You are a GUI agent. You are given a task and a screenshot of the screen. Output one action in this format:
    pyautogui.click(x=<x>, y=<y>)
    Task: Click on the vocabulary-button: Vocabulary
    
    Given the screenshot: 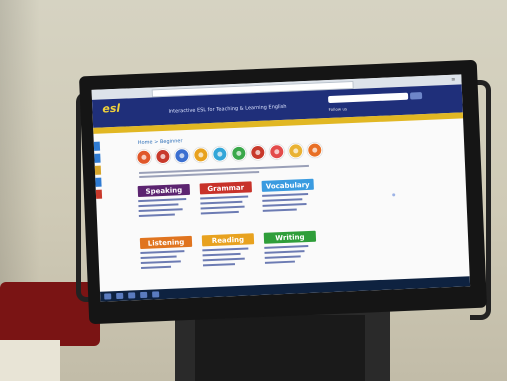 What is the action you would take?
    pyautogui.click(x=287, y=185)
    